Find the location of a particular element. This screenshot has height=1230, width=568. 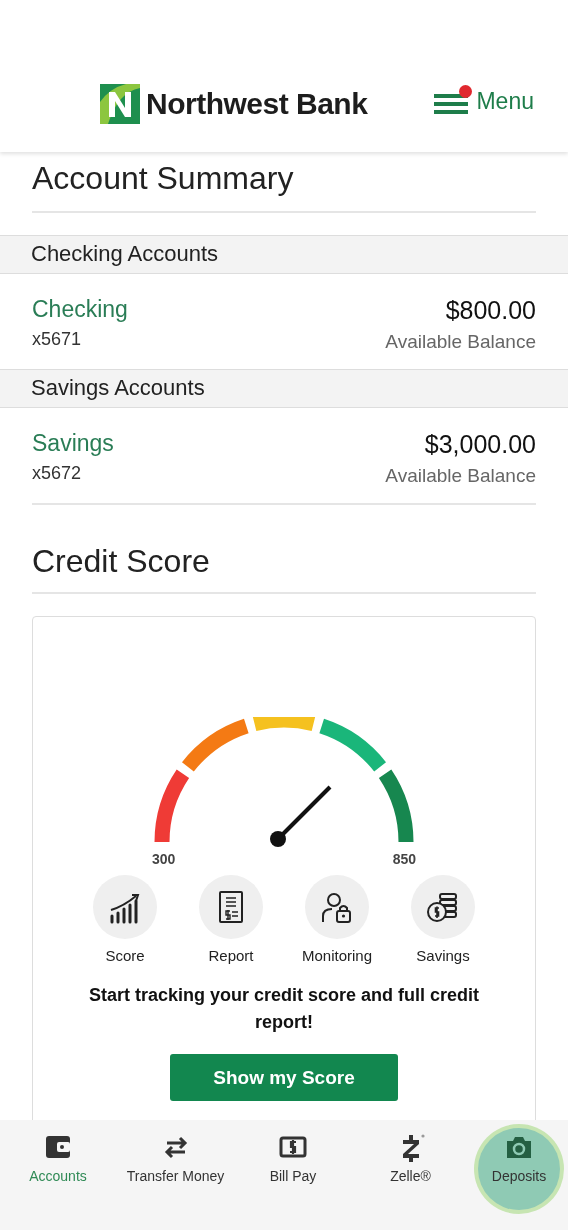

feature-label: Monitoring is located at coordinates (337, 955).